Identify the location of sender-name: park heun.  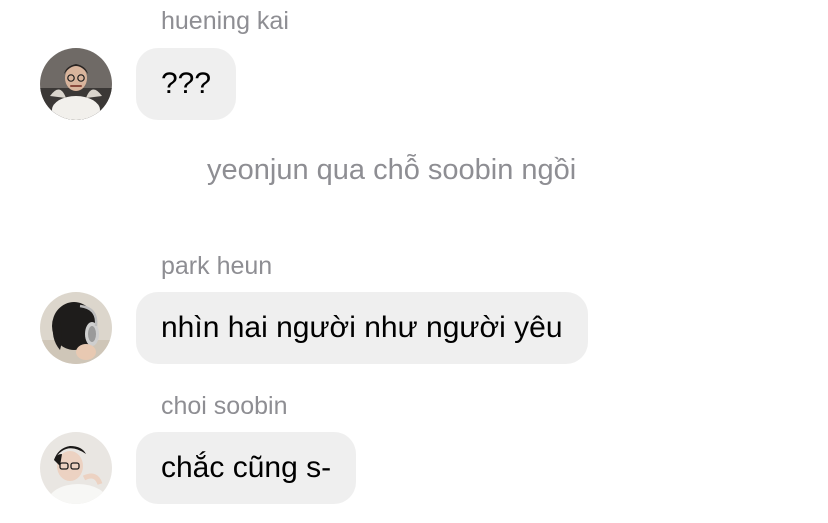
(217, 266).